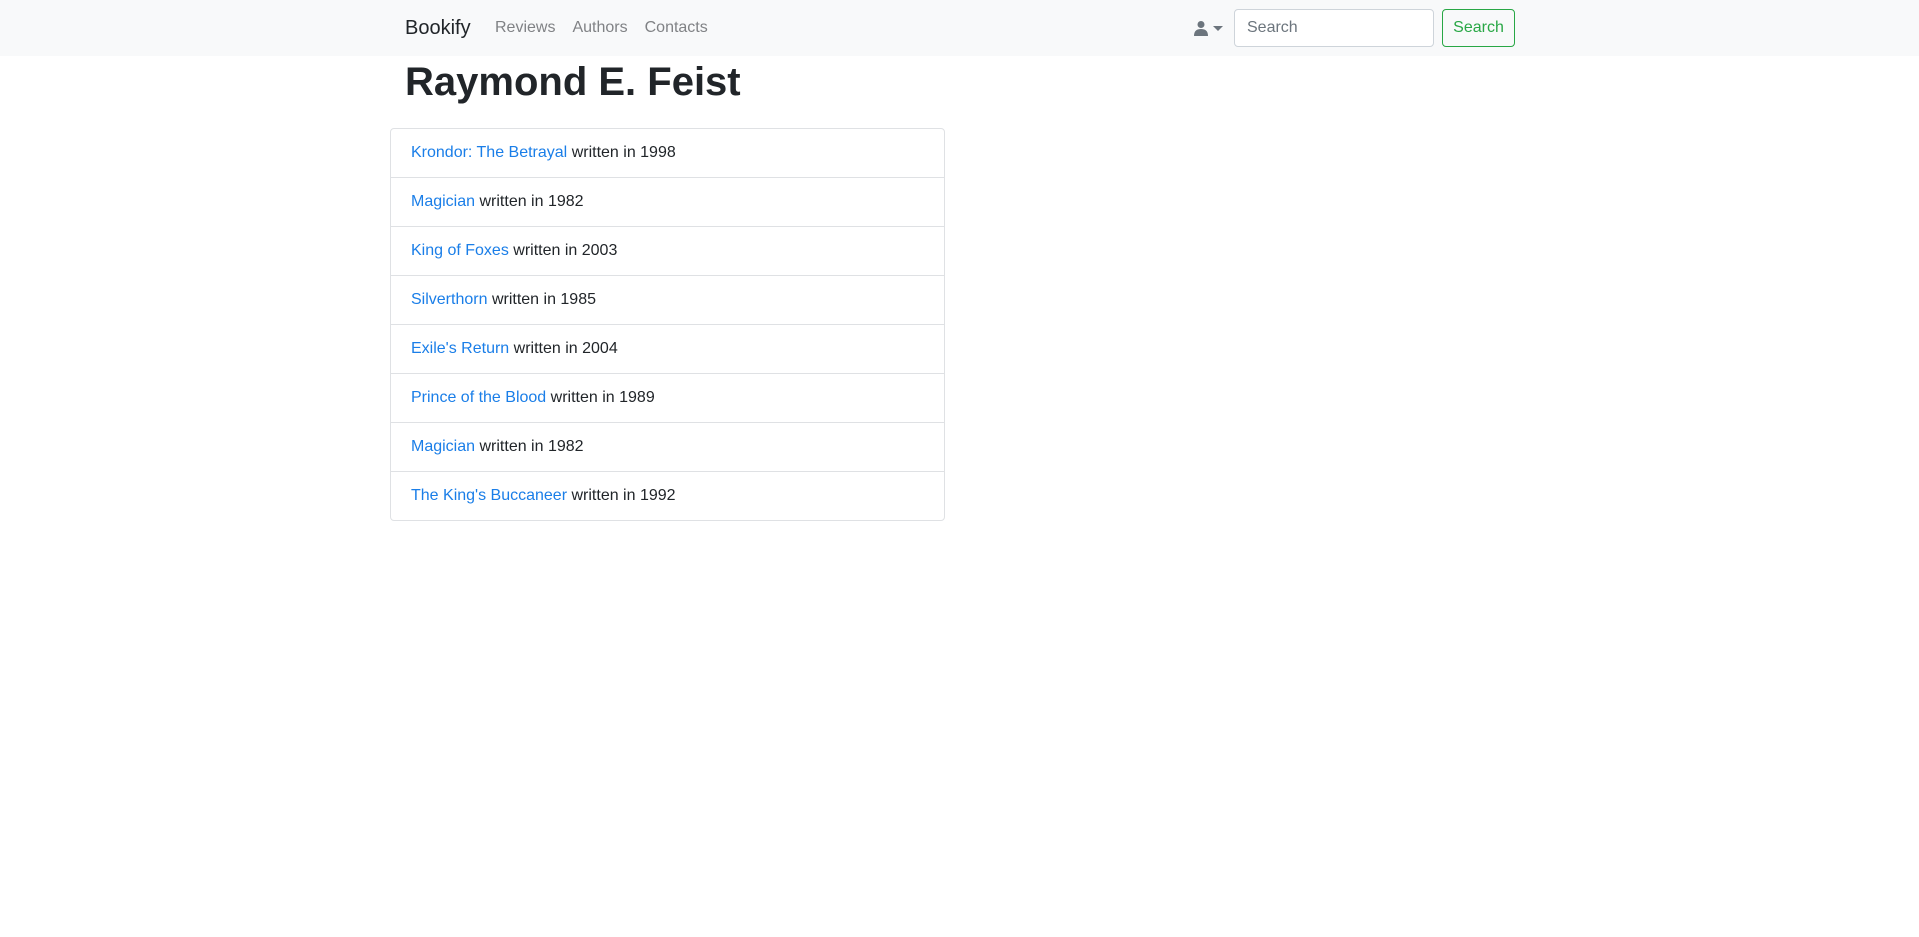 The height and width of the screenshot is (937, 1919). Describe the element at coordinates (959, 28) in the screenshot. I see `navbar: Bookify Reviews Authors Contacts Search` at that location.